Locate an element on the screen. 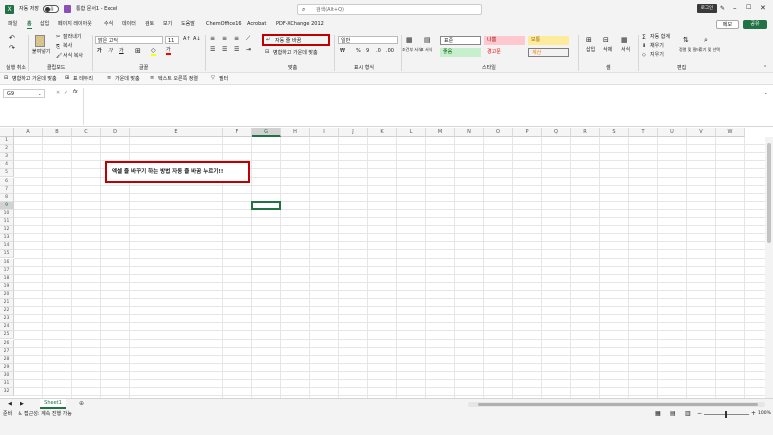 Image resolution: width=773 pixels, height=435 pixels. cancel-icon: ✕ is located at coordinates (58, 93).